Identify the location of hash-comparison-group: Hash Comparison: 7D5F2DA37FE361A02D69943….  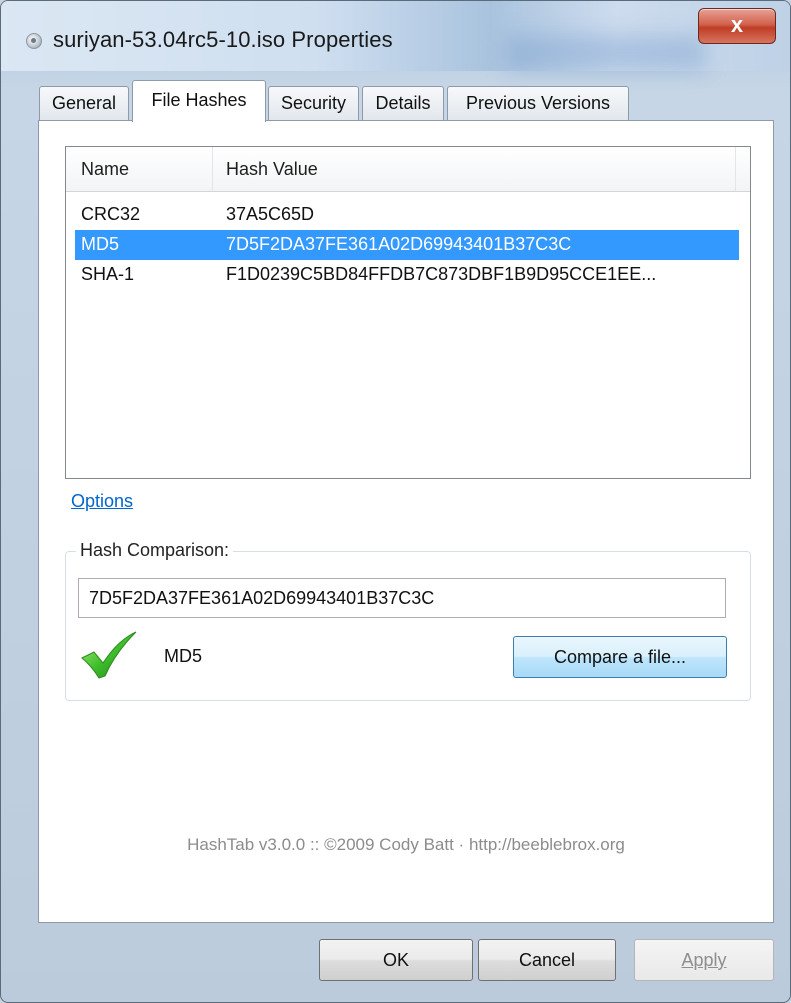
(408, 620).